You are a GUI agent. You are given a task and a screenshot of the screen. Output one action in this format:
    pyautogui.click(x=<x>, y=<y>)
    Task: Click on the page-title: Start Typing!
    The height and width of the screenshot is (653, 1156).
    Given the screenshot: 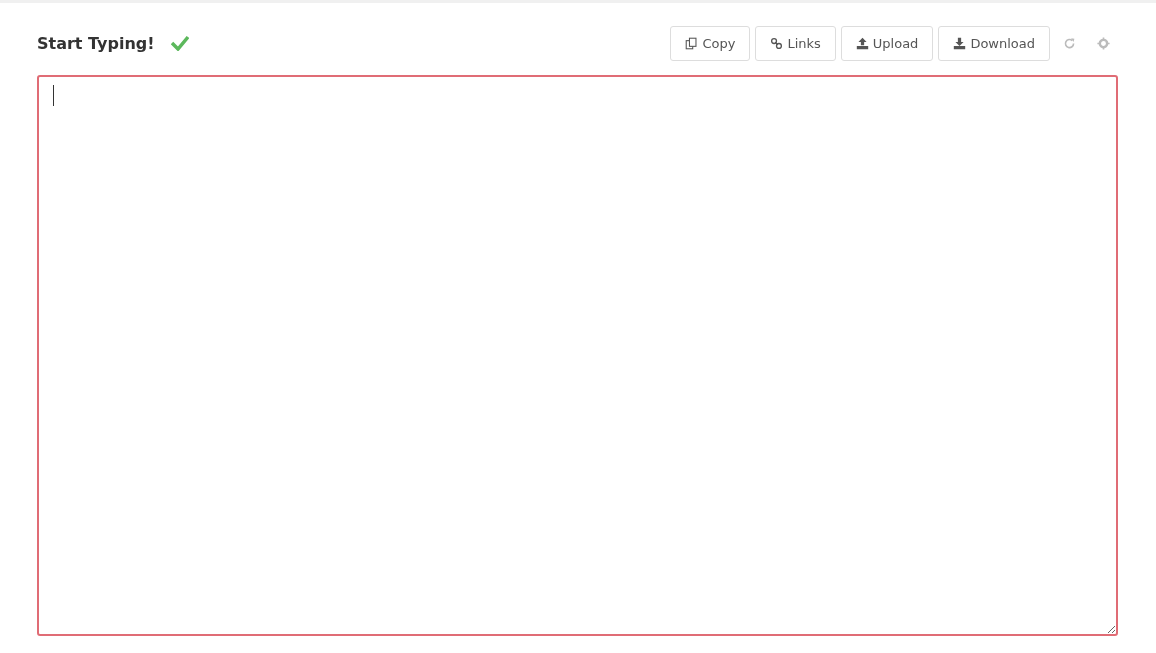 What is the action you would take?
    pyautogui.click(x=96, y=43)
    